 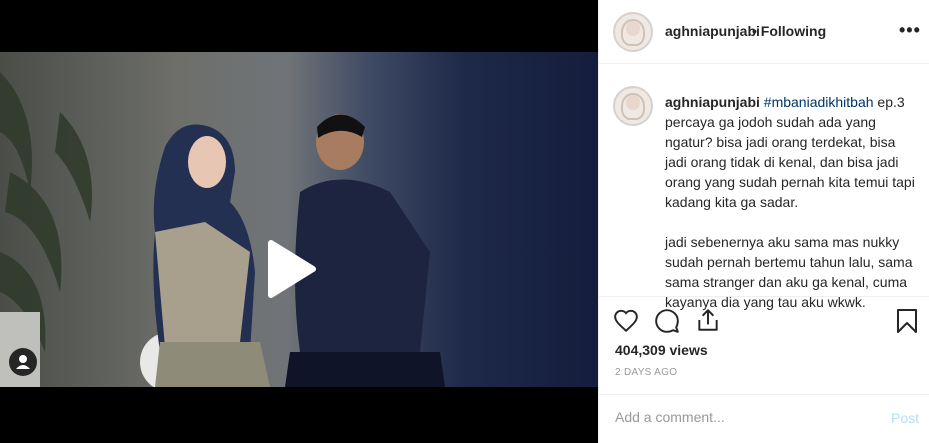 What do you see at coordinates (907, 321) in the screenshot?
I see `bookmark-icon` at bounding box center [907, 321].